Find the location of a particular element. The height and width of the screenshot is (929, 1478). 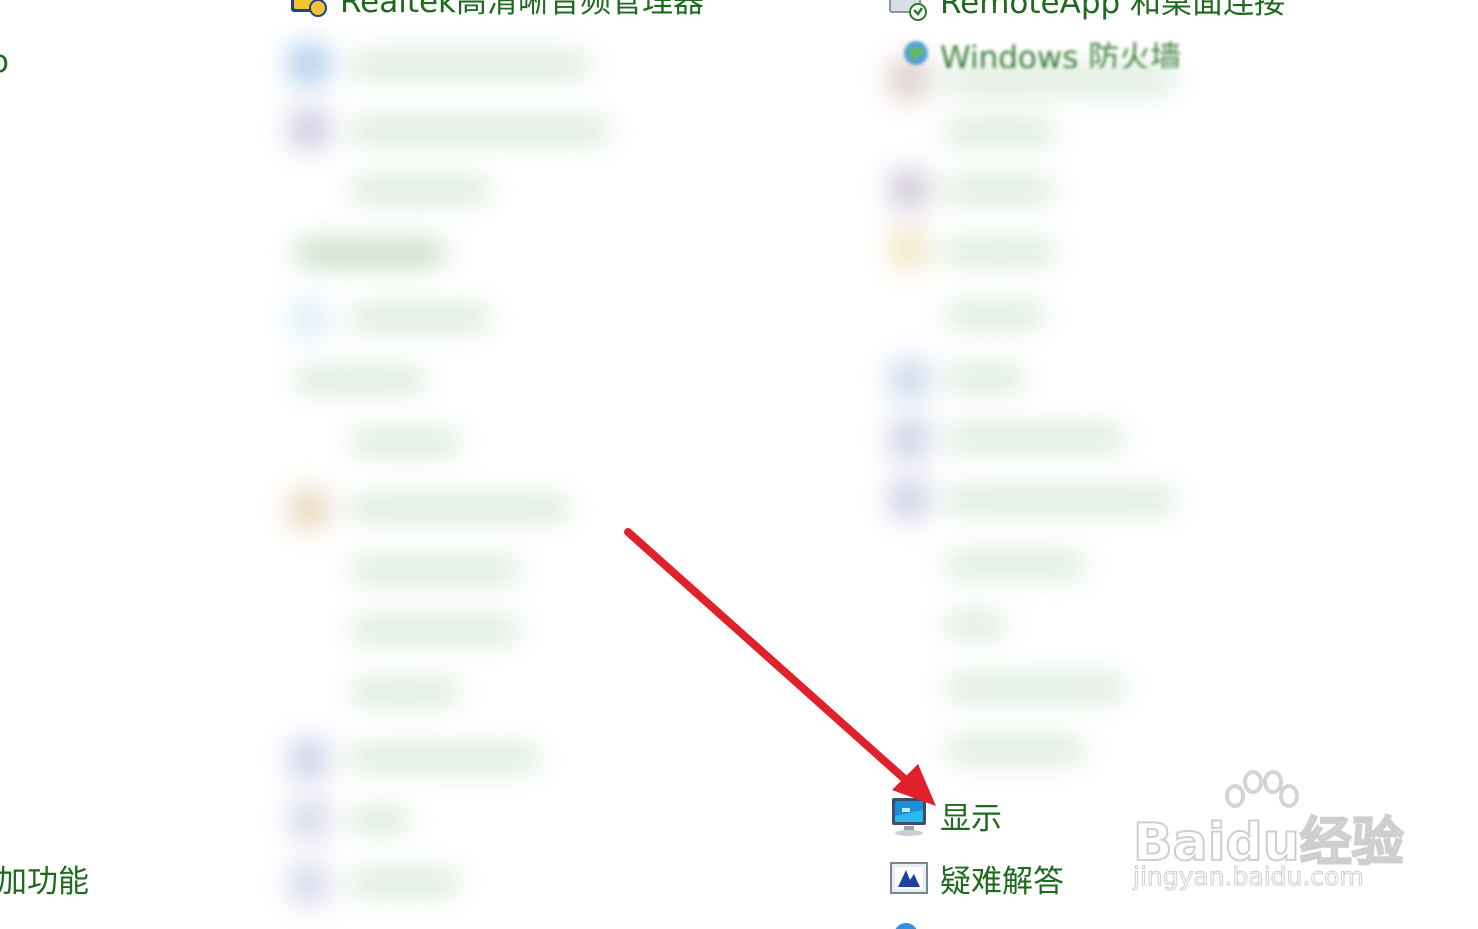

display-link: 显示 is located at coordinates (971, 819).